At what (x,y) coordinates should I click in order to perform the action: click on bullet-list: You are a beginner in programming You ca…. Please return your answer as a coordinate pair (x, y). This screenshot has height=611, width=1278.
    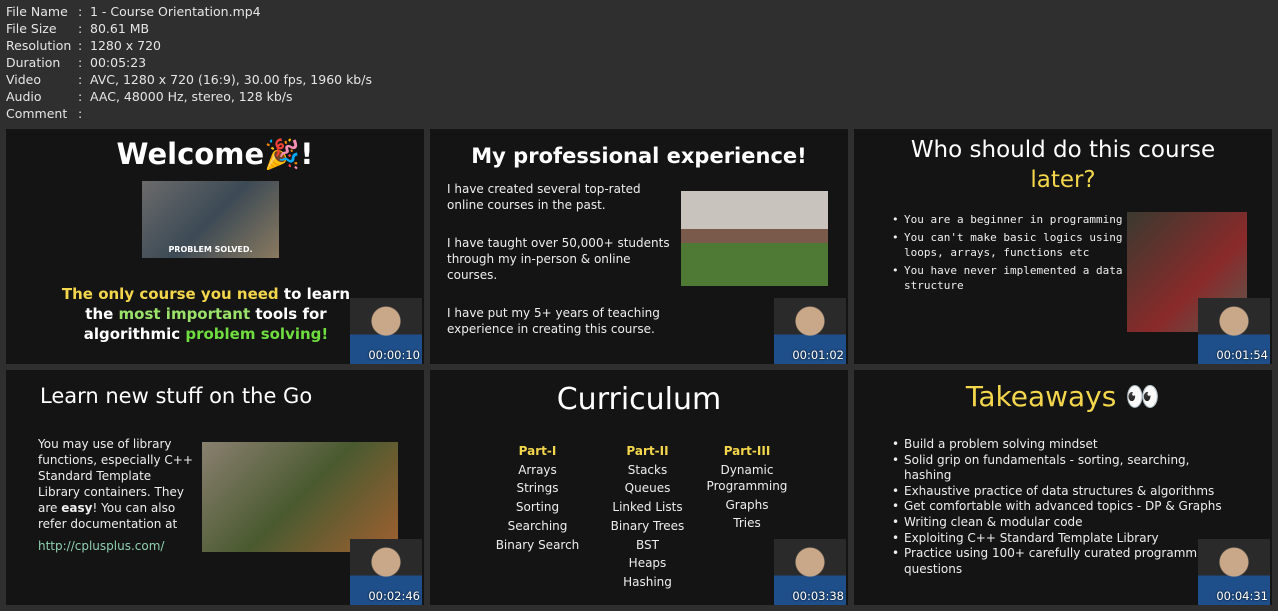
    Looking at the image, I should click on (1007, 252).